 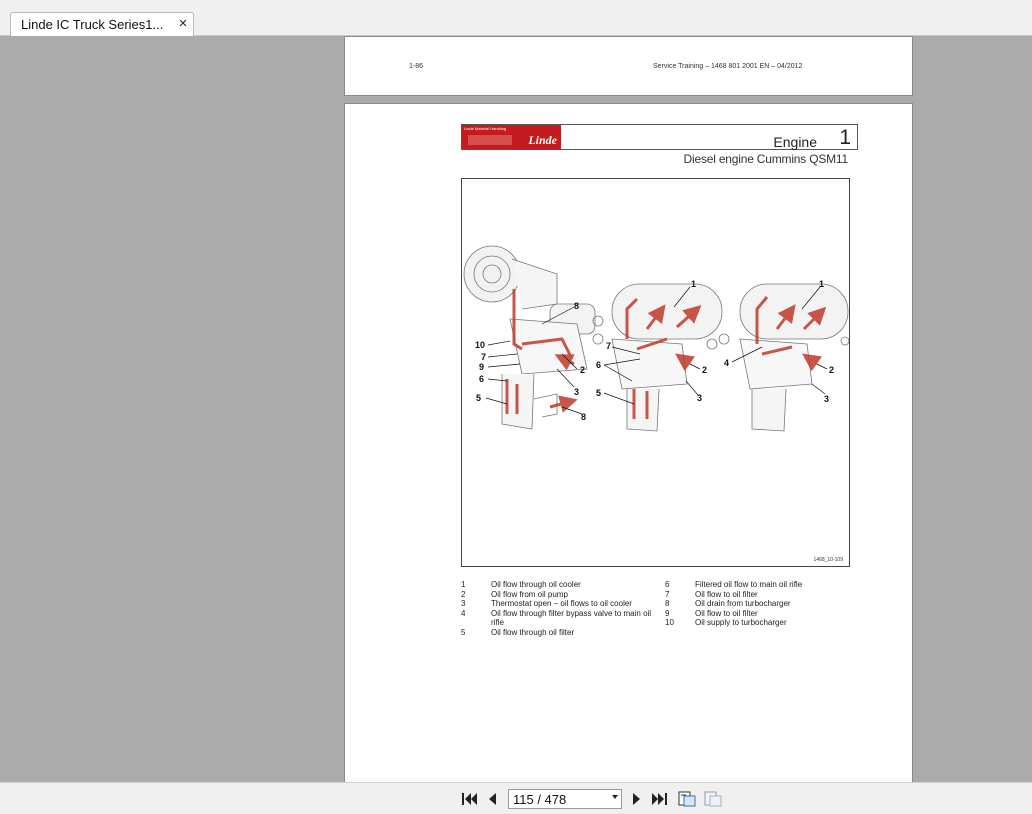 What do you see at coordinates (483, 357) in the screenshot?
I see `callout-left-7: 7` at bounding box center [483, 357].